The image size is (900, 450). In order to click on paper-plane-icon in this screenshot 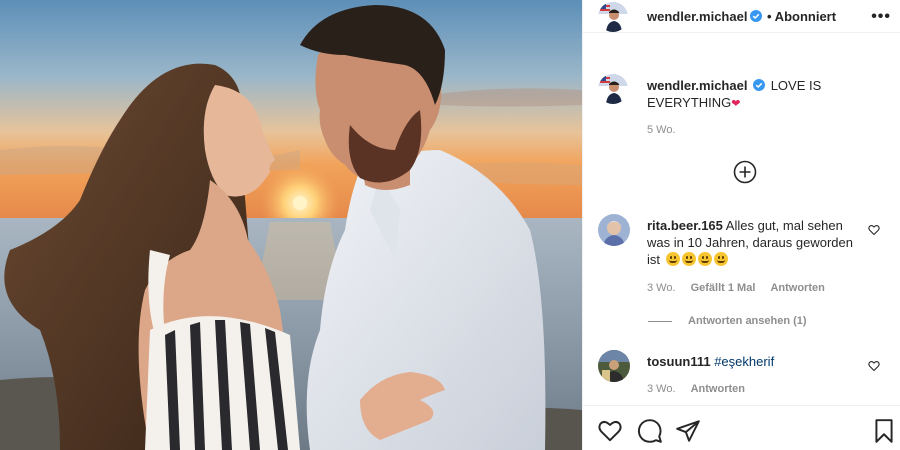, I will do `click(688, 431)`.